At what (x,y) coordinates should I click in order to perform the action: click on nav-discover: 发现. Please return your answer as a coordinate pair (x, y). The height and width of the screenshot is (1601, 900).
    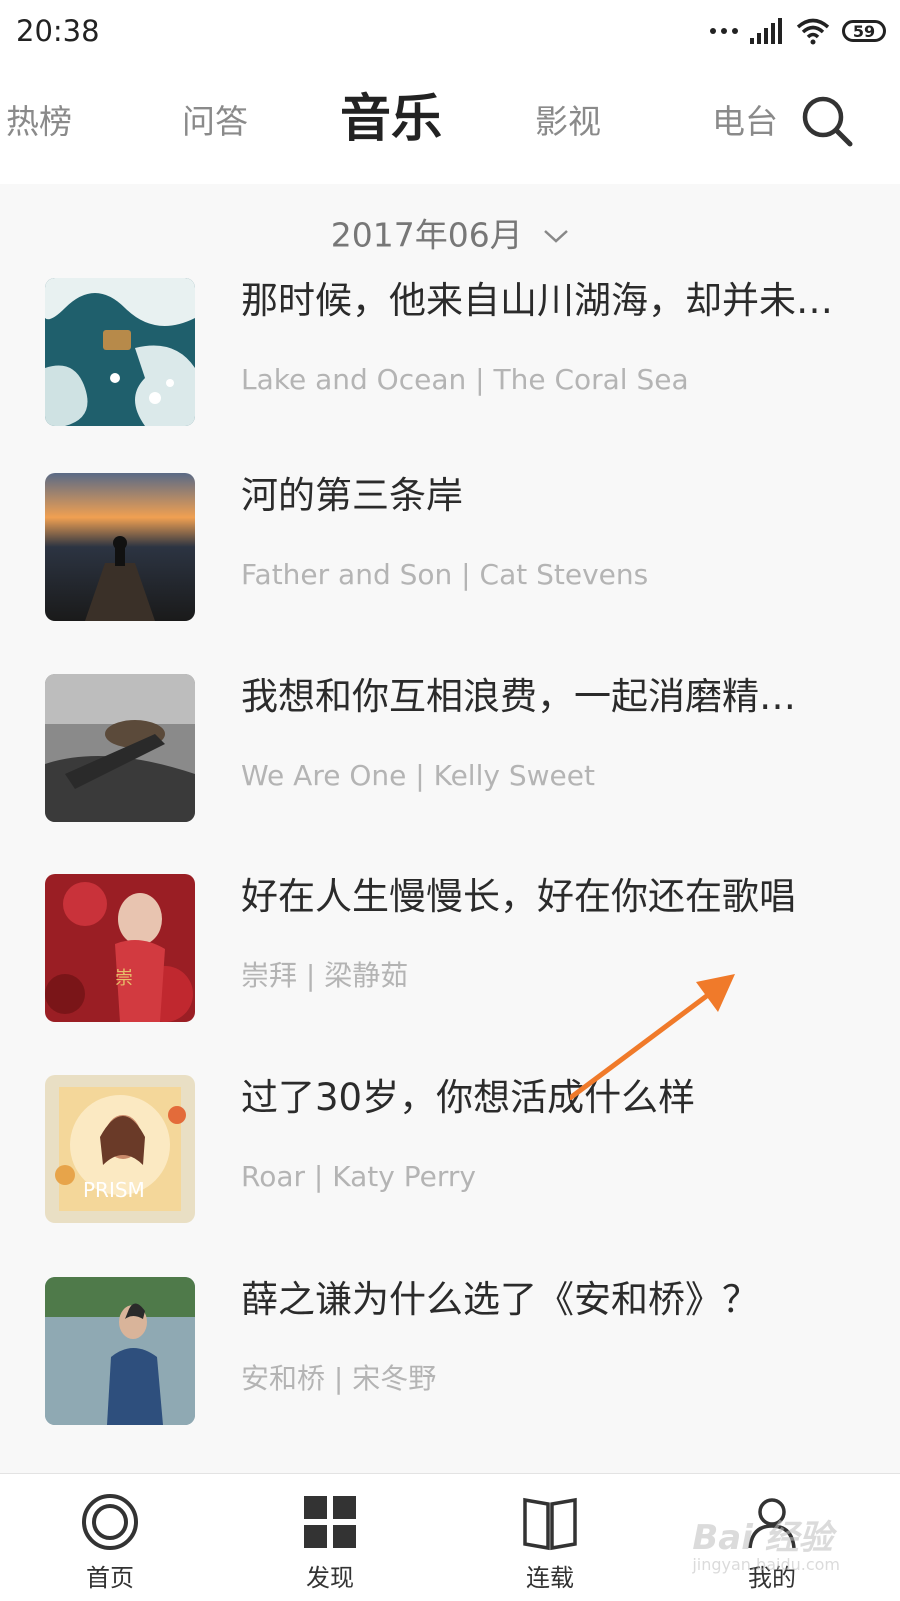
    Looking at the image, I should click on (330, 1542).